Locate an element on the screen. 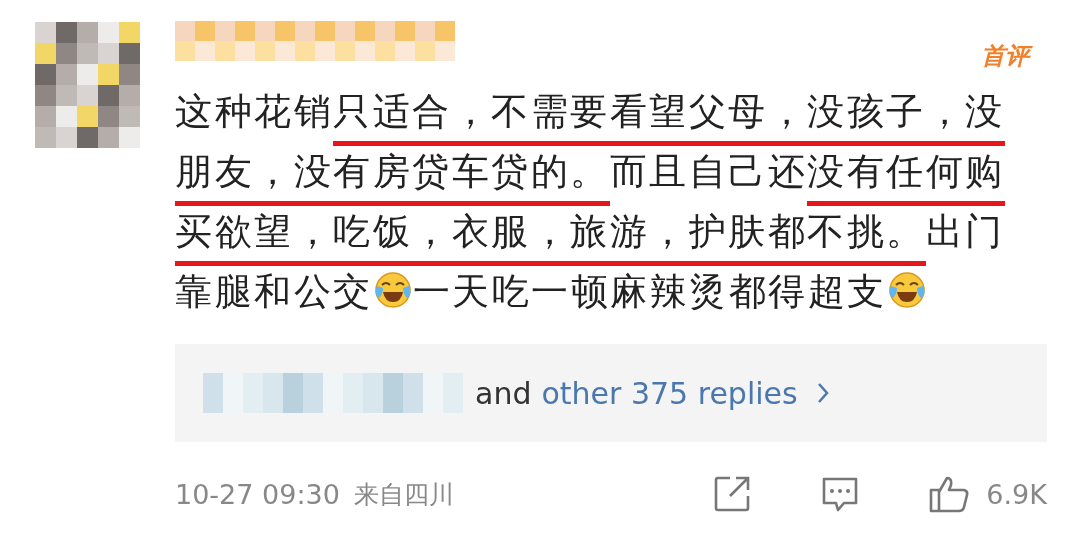 Image resolution: width=1080 pixels, height=553 pixels. replies-panel: and other 375 replies is located at coordinates (611, 393).